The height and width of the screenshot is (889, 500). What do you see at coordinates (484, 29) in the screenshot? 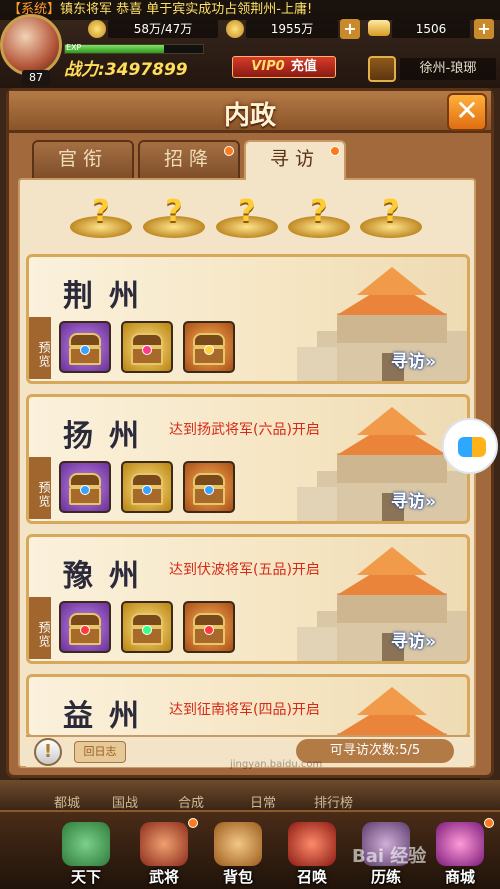
I see `add-gold-button: +` at bounding box center [484, 29].